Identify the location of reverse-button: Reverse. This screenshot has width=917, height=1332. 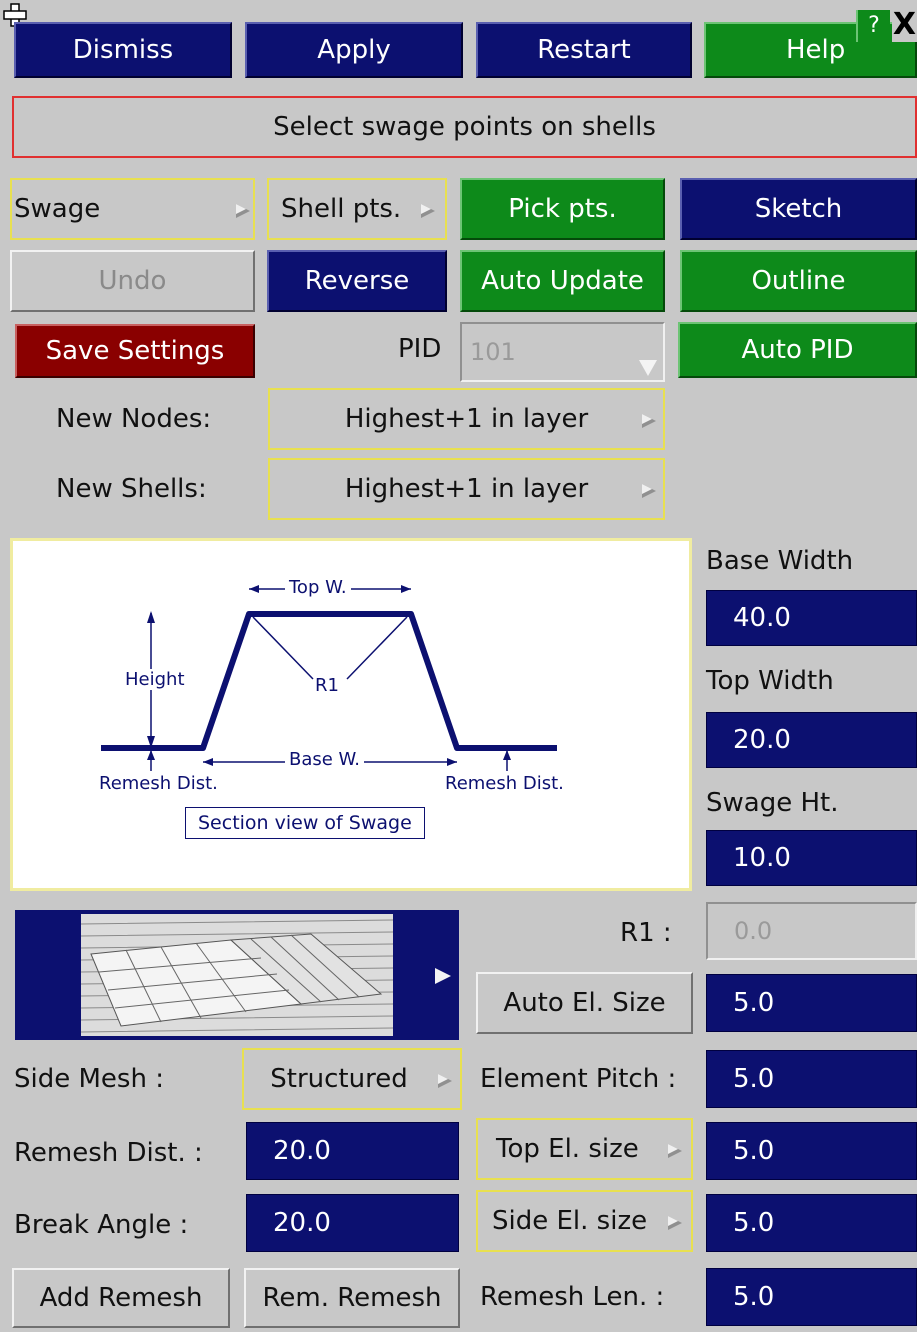
(357, 281).